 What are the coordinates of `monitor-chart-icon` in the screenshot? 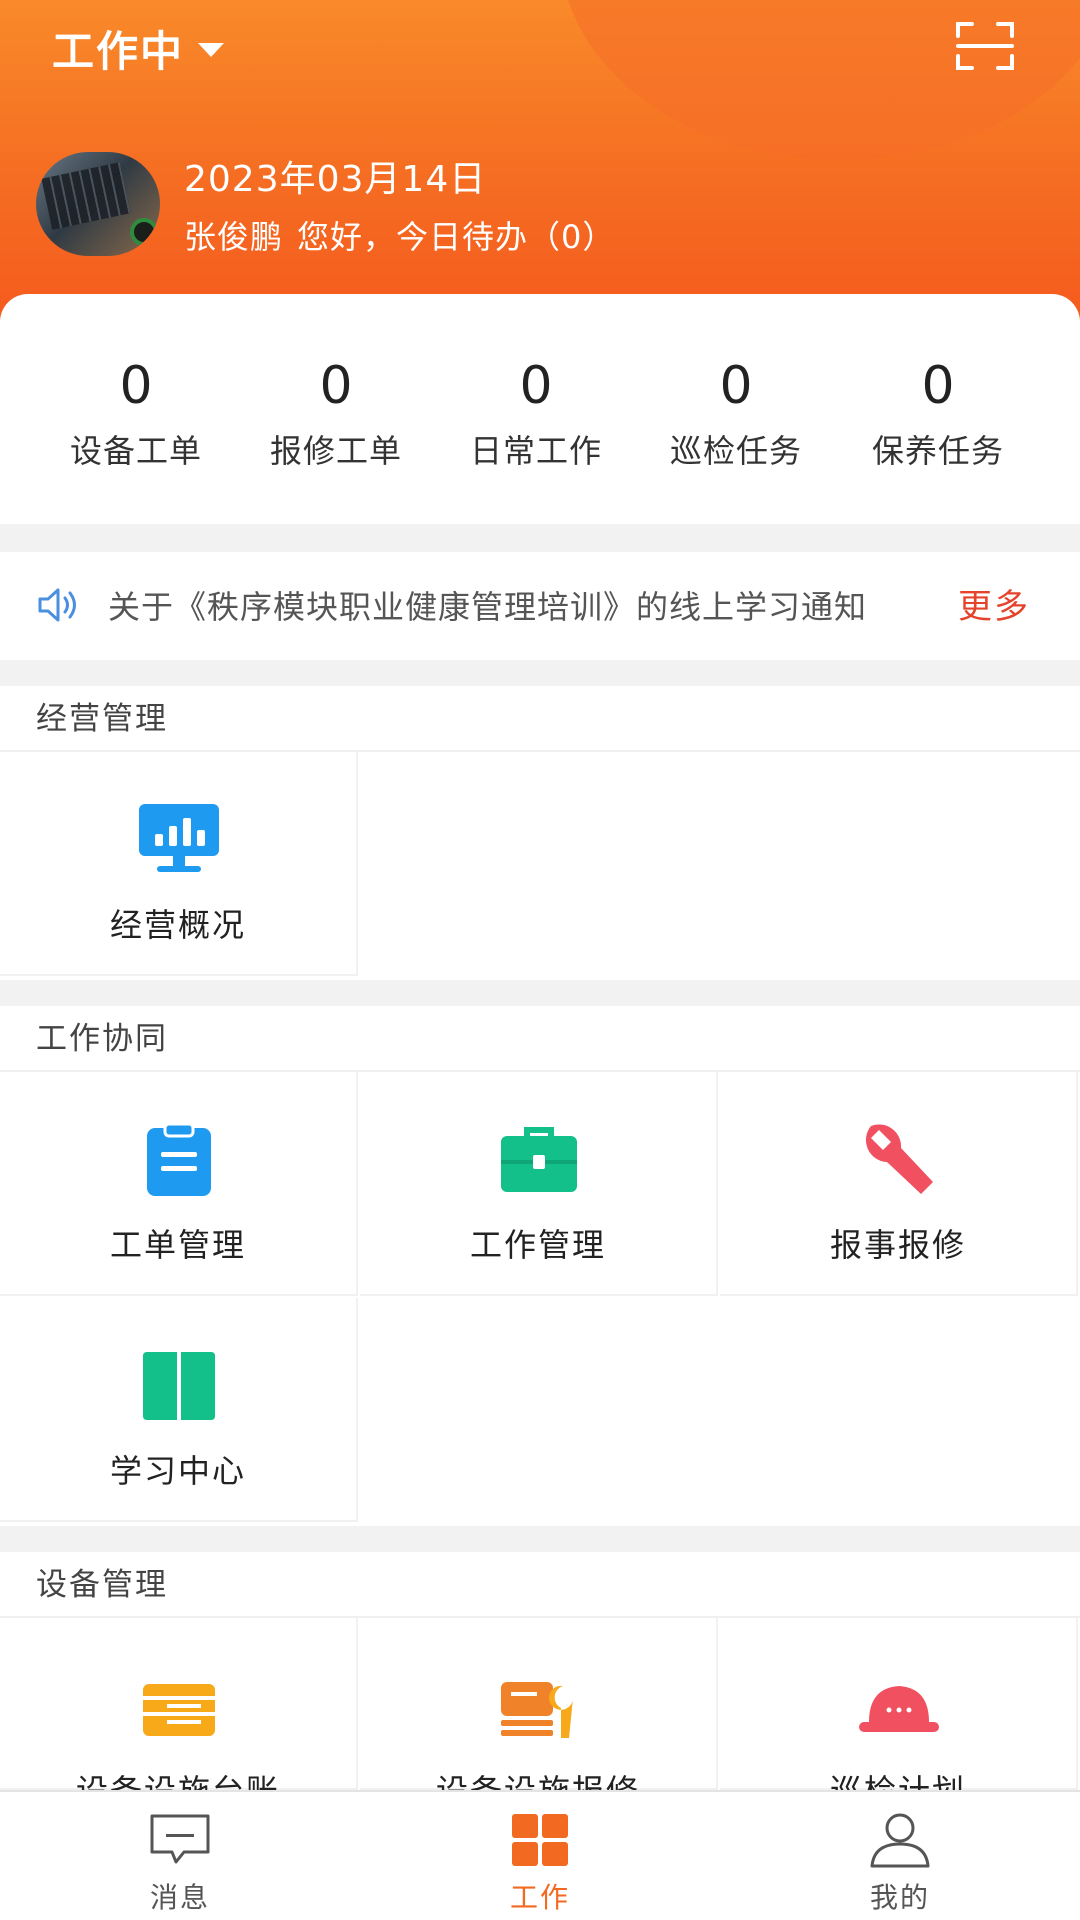 It's located at (179, 838).